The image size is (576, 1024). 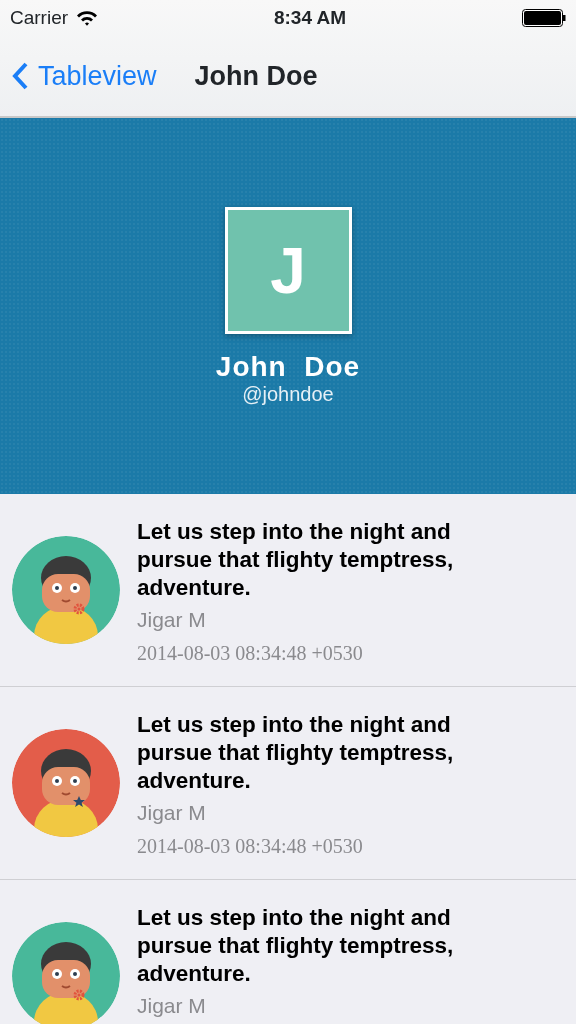 What do you see at coordinates (288, 367) in the screenshot?
I see `profile-name: John Doe` at bounding box center [288, 367].